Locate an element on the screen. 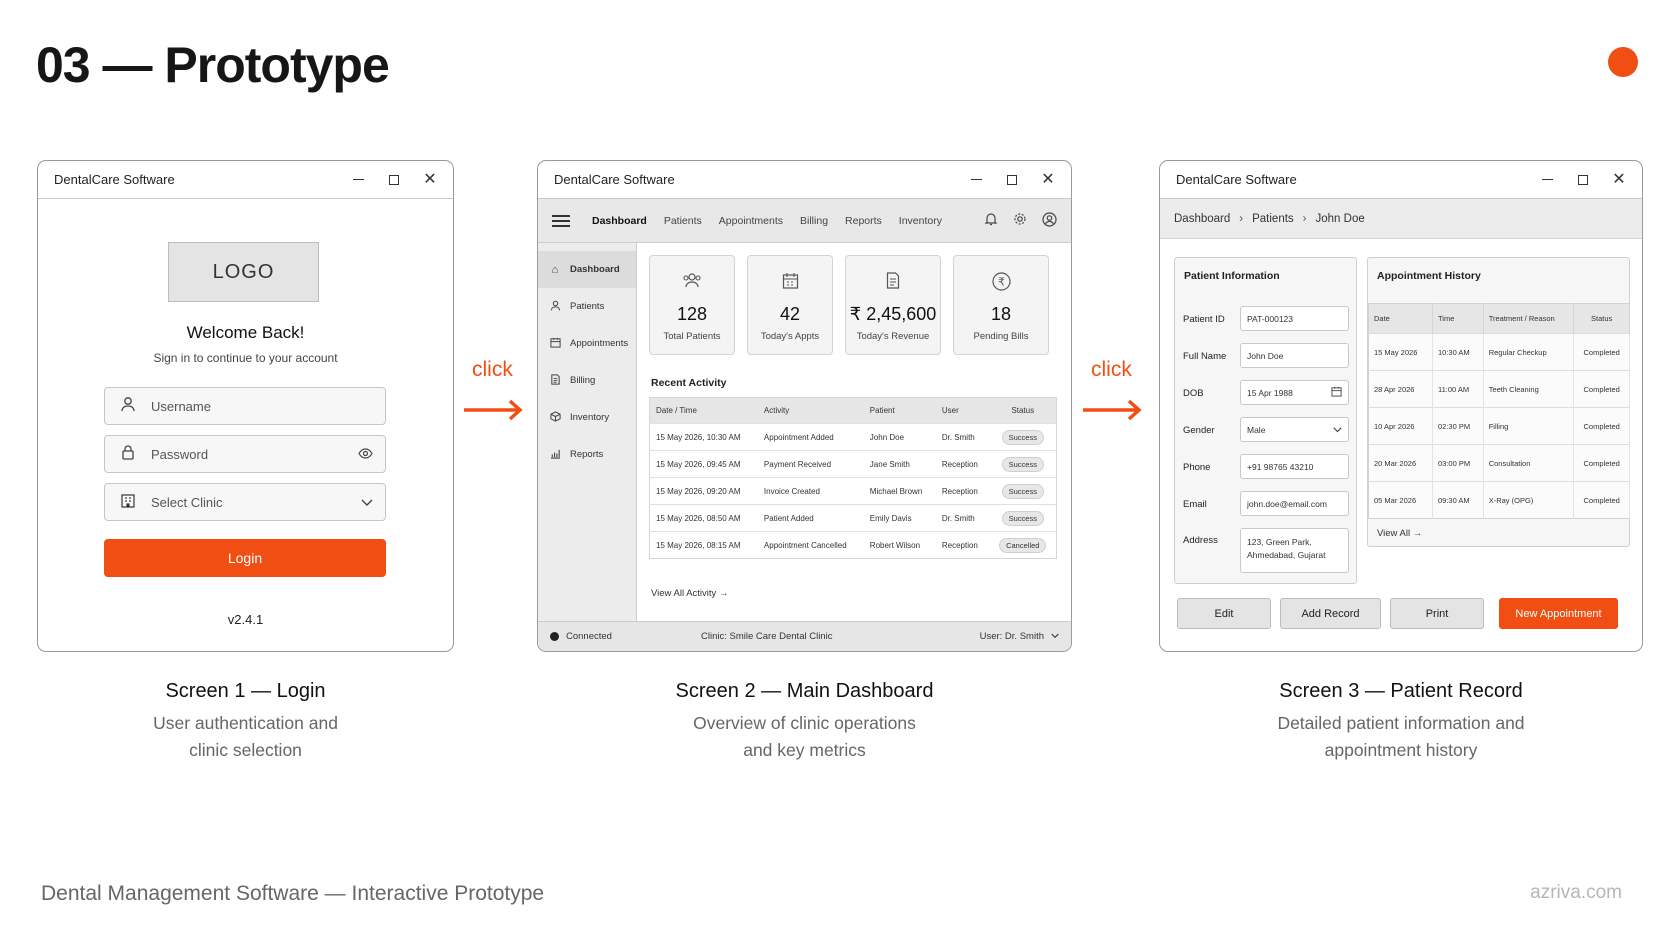  metric-card: ₹ 18 Pending Bills is located at coordinates (1001, 305).